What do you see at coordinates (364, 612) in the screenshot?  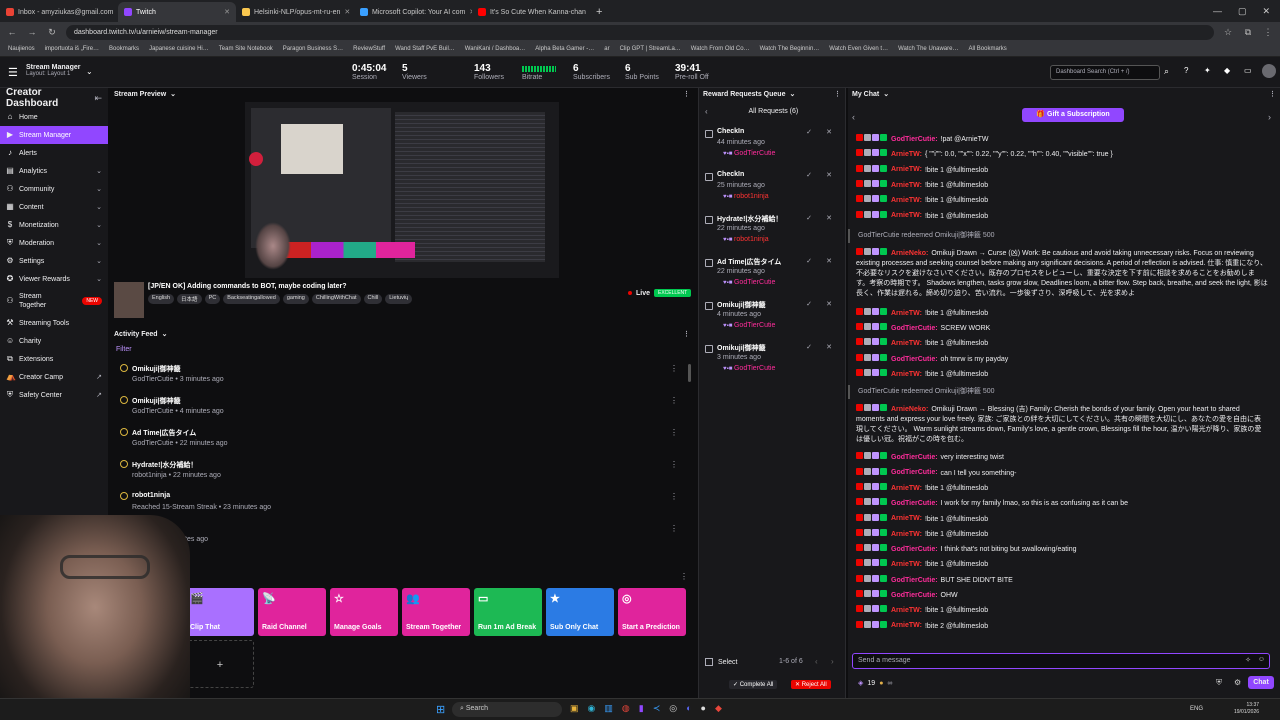 I see `quick-action-manage-goals: ☆ Manage Goals` at bounding box center [364, 612].